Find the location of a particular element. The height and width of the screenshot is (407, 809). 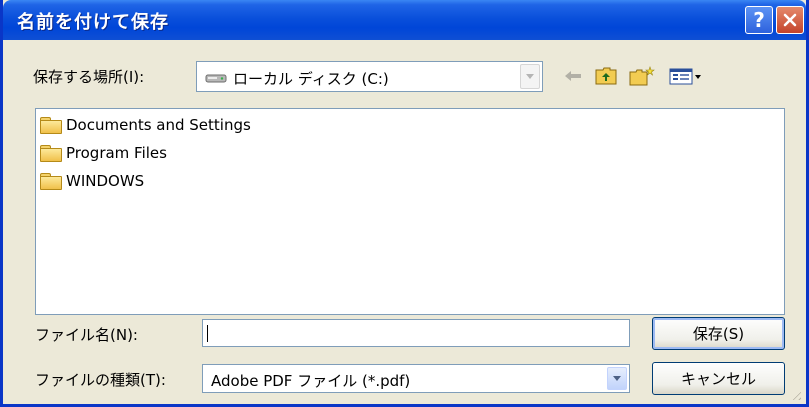

new-folder-button is located at coordinates (642, 76).